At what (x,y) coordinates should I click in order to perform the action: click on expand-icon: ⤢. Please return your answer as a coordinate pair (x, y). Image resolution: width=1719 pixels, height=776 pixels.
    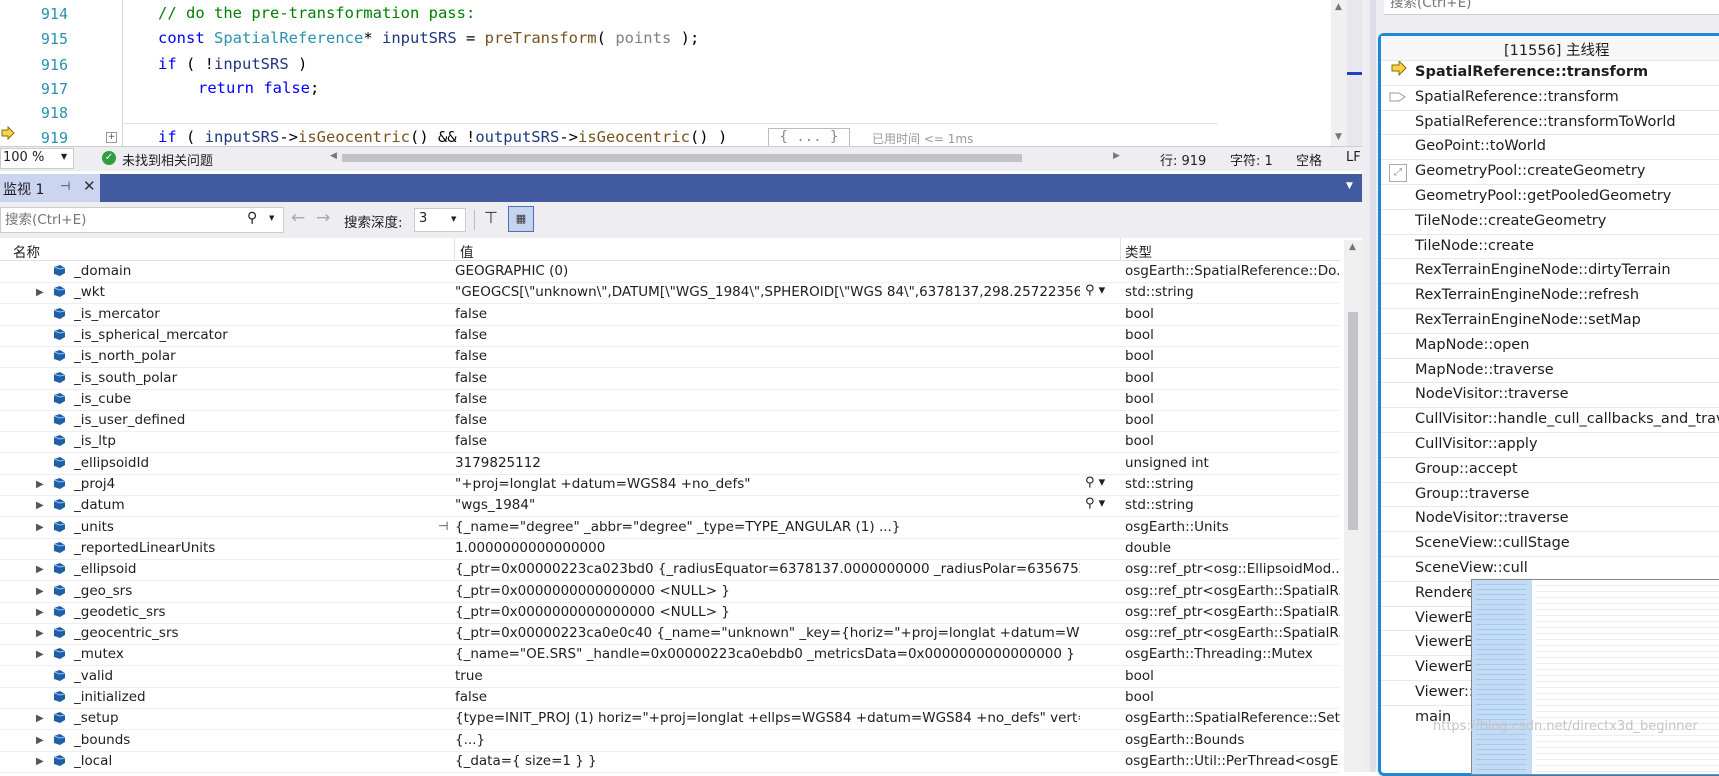
    Looking at the image, I should click on (1398, 173).